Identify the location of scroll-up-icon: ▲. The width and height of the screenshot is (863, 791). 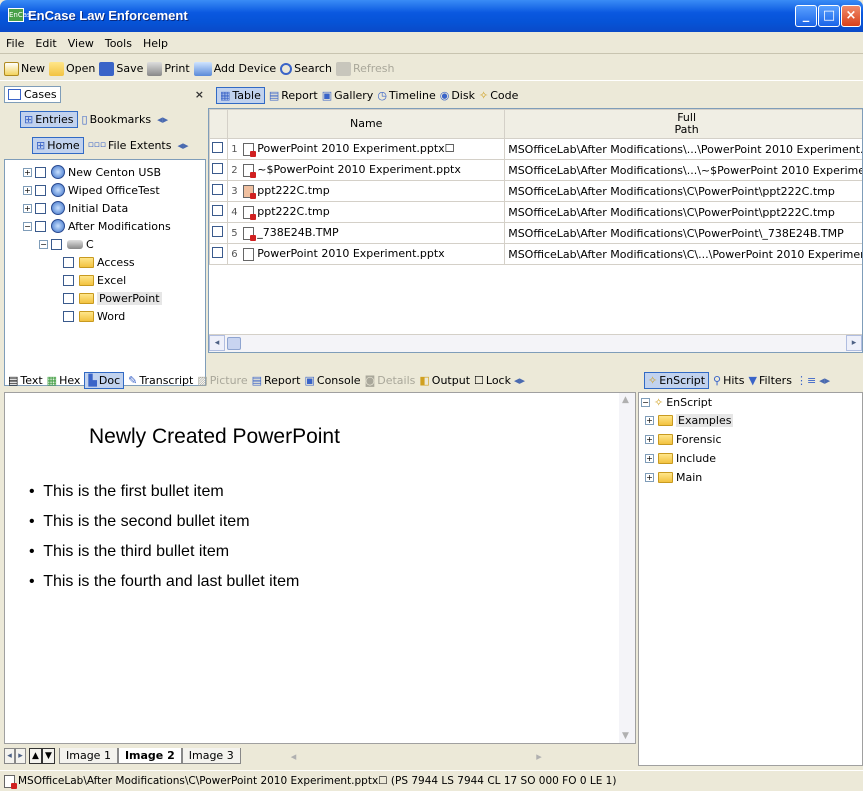
(625, 400).